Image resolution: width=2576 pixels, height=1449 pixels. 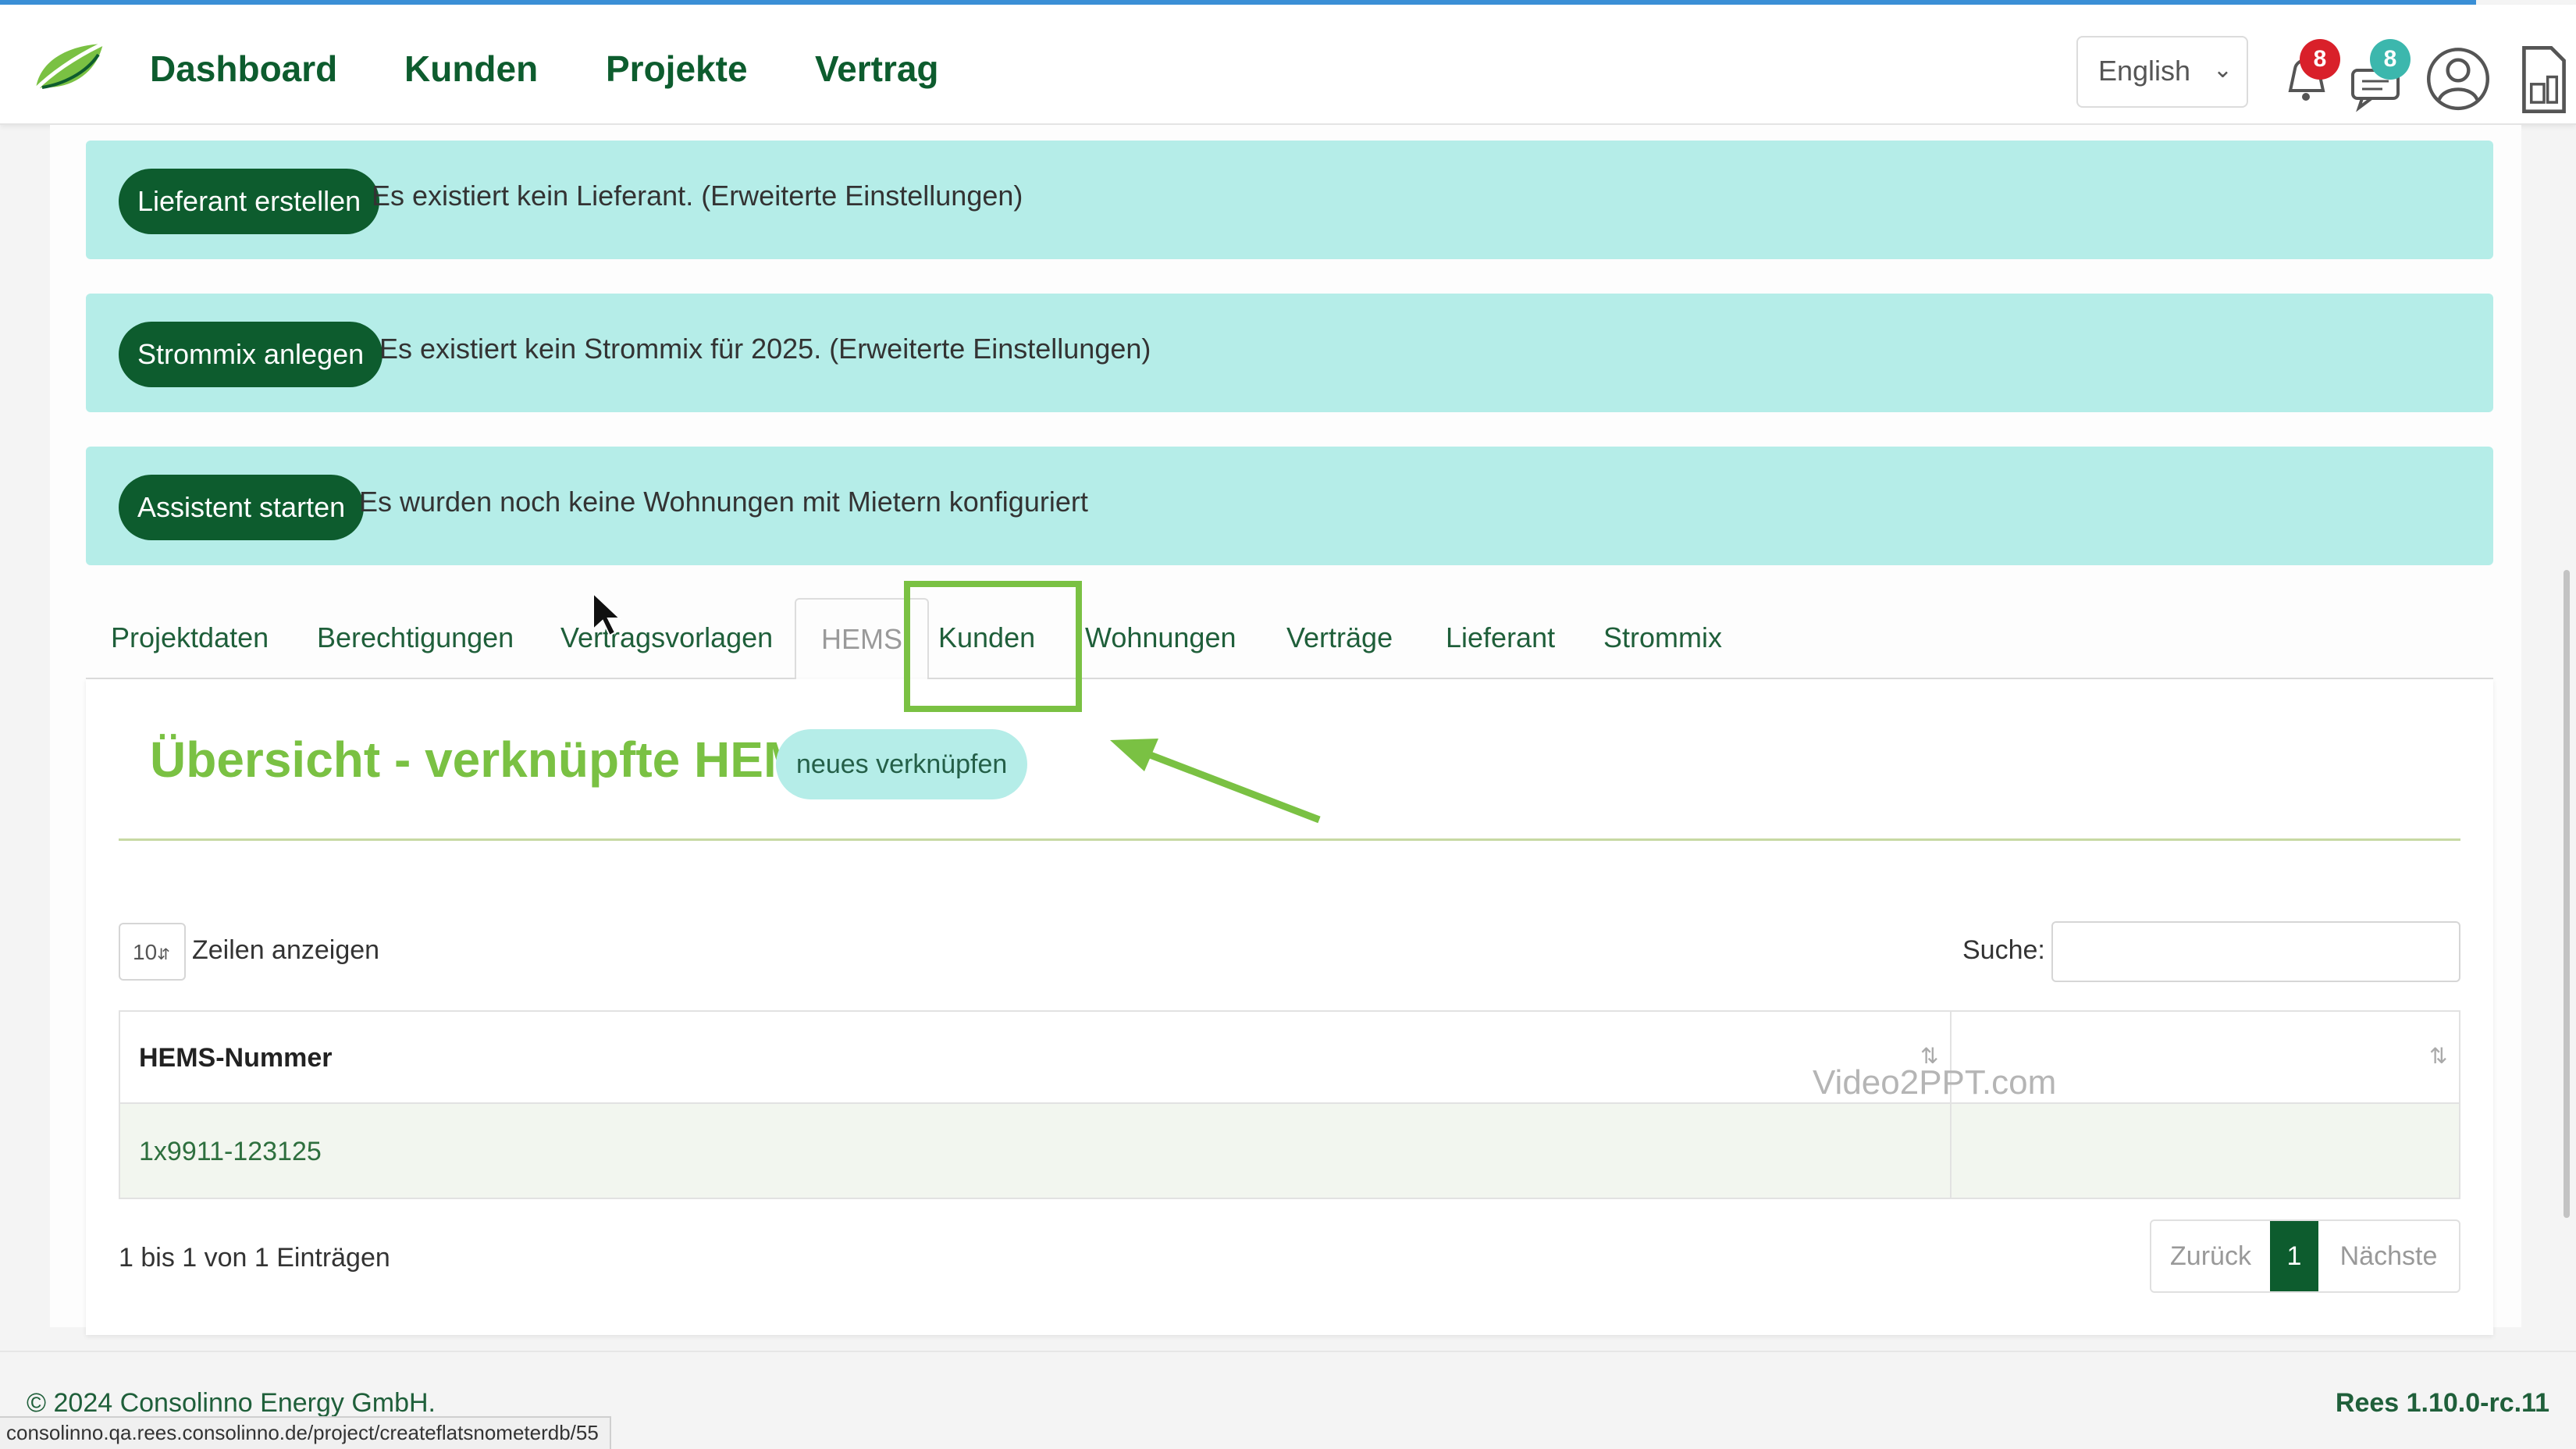 What do you see at coordinates (255, 1258) in the screenshot?
I see `table-info: 1 bis 1 von 1 Einträgen` at bounding box center [255, 1258].